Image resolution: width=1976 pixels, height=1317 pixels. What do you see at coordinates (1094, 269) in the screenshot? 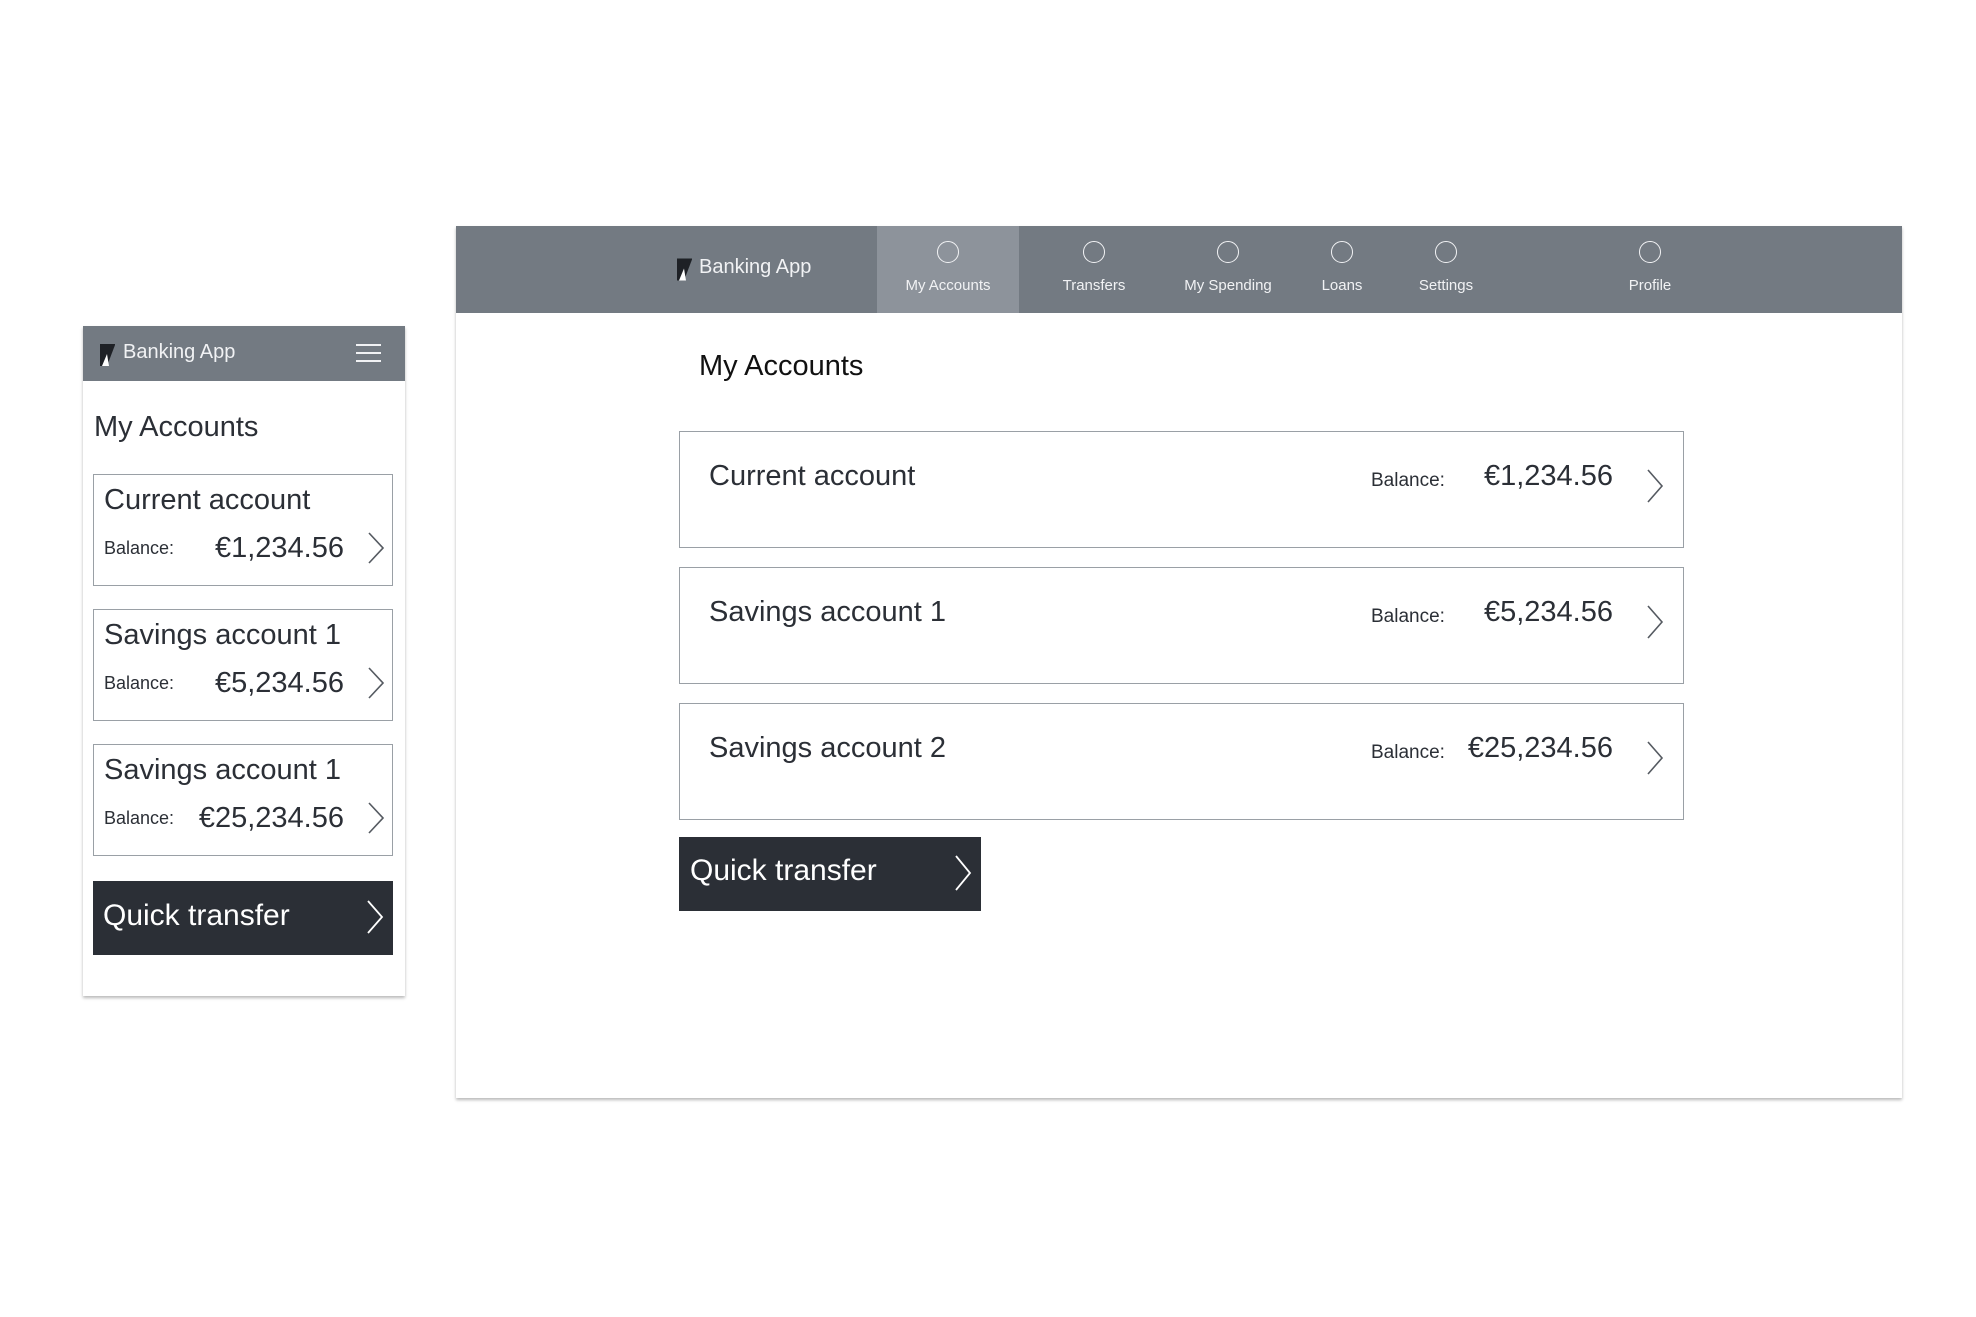
I see `nav-transfers: Transfers` at bounding box center [1094, 269].